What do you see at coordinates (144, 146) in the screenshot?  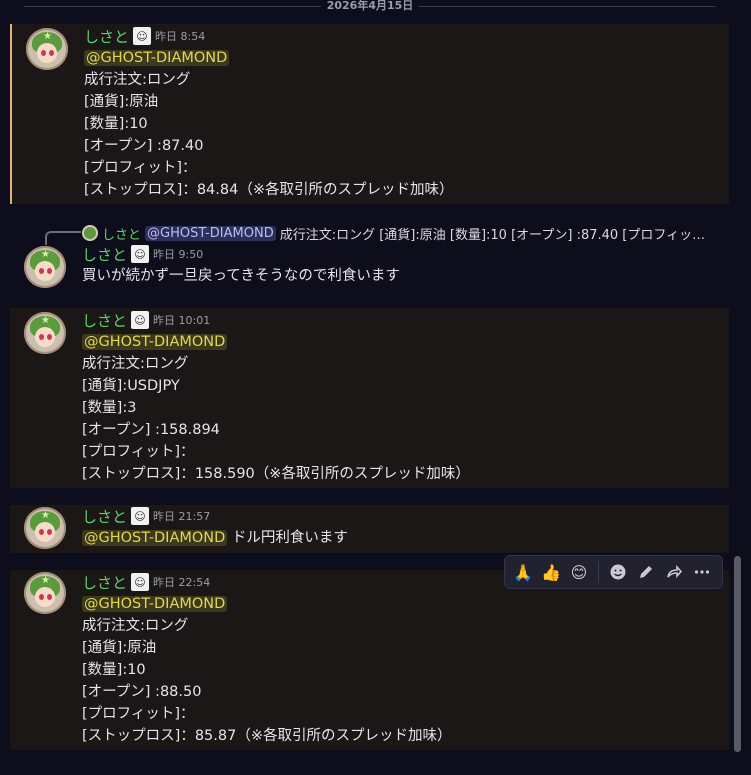 I see `message-line: [オープン] :87.40` at bounding box center [144, 146].